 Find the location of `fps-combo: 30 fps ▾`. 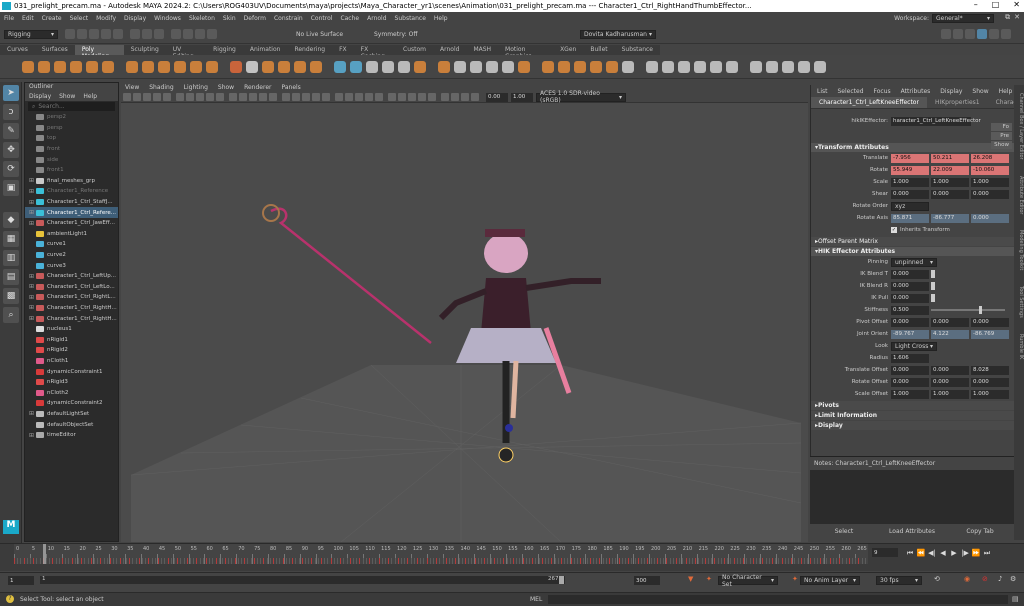

fps-combo: 30 fps ▾ is located at coordinates (899, 580).